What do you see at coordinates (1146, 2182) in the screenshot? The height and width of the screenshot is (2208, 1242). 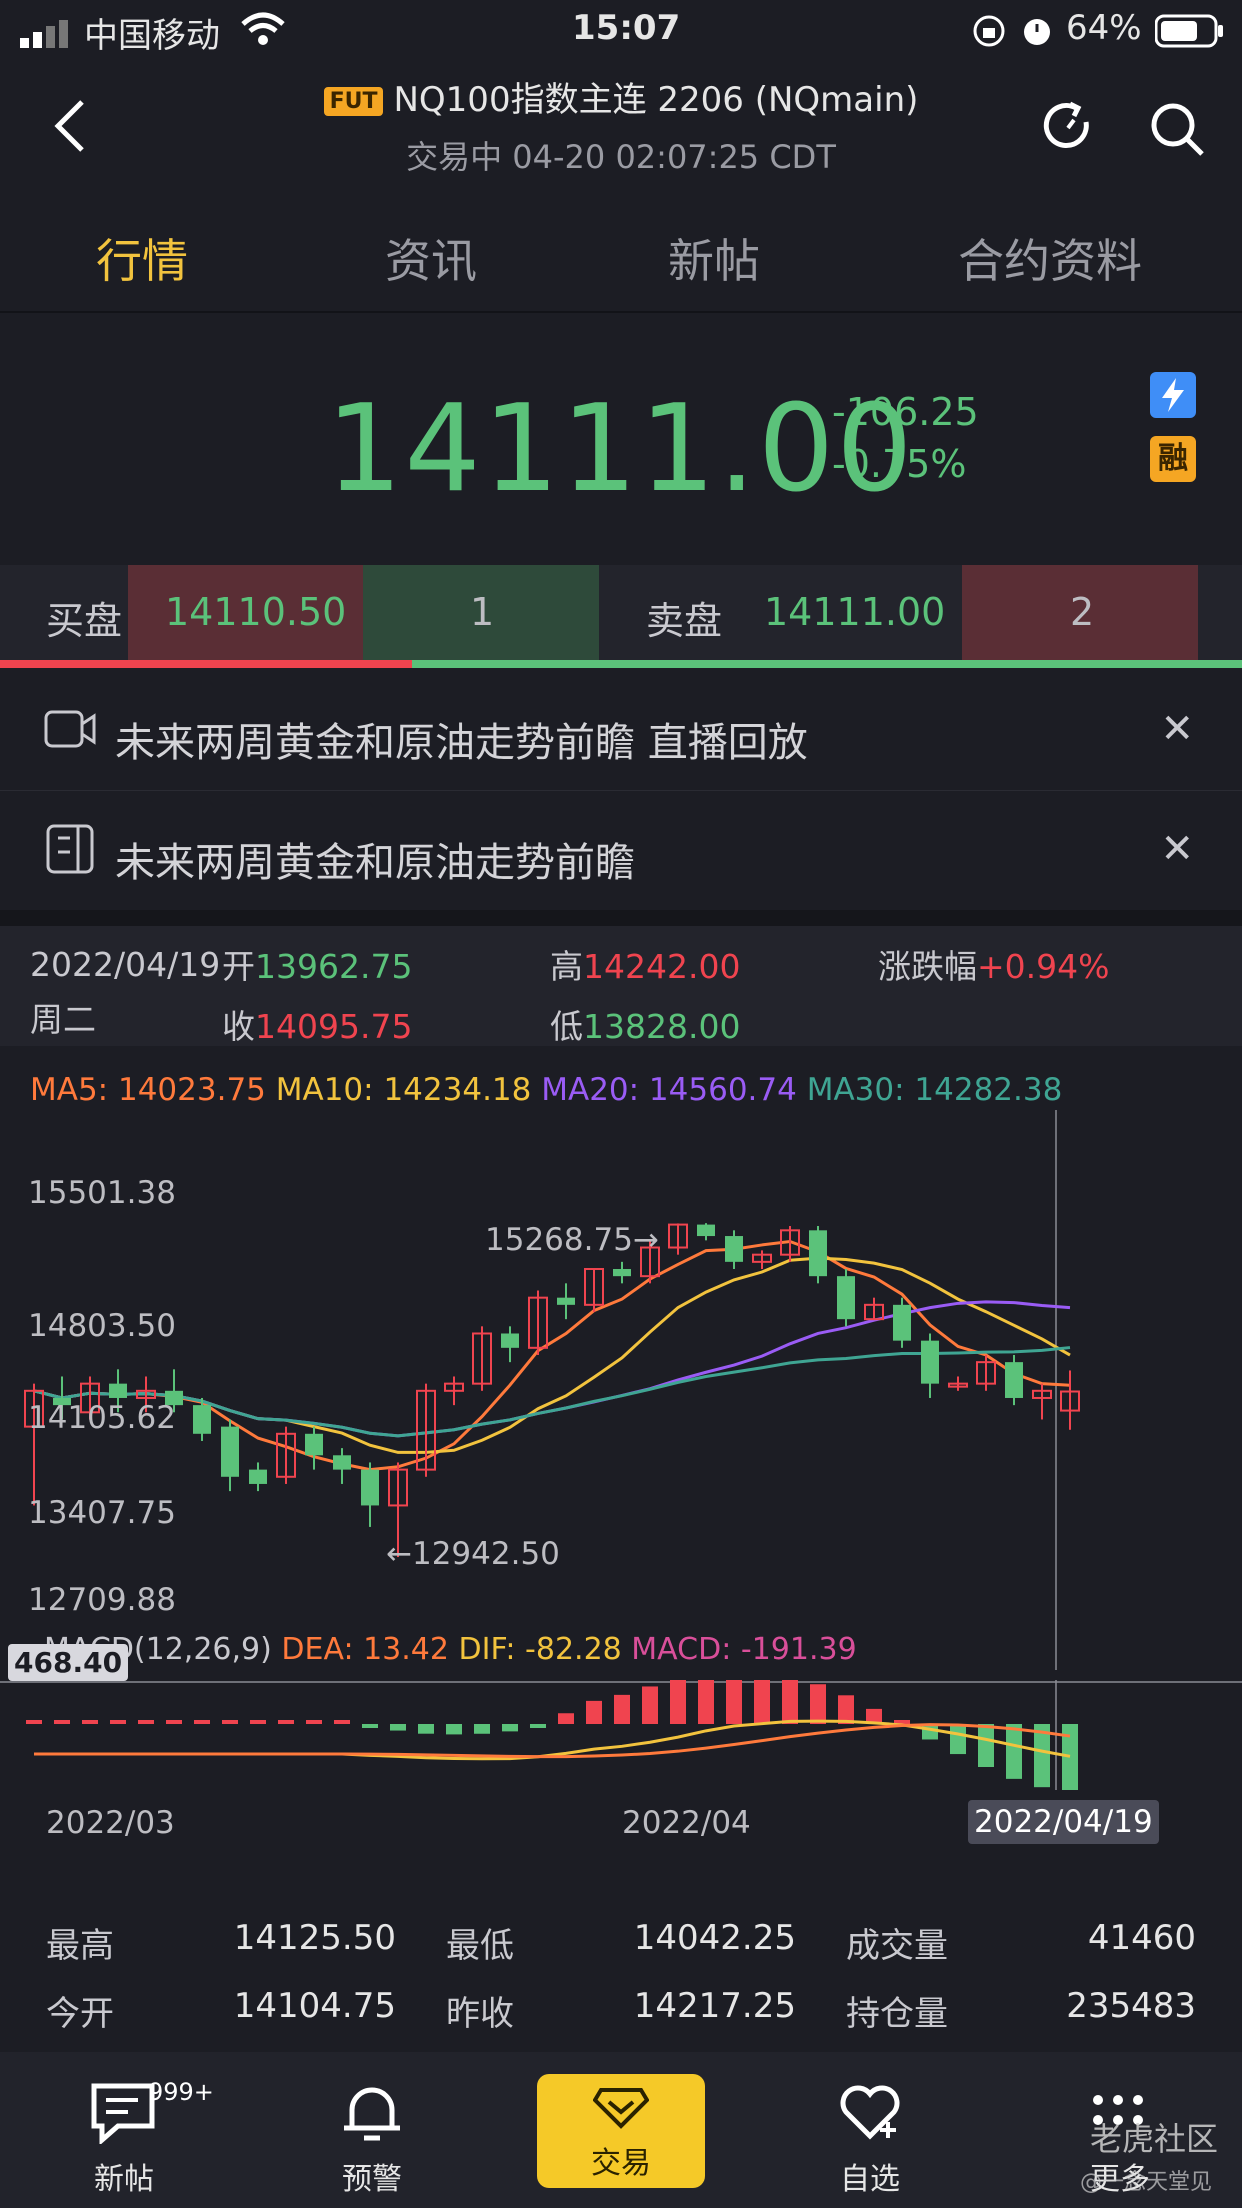 I see `watermark-handle: @一念天堂见` at bounding box center [1146, 2182].